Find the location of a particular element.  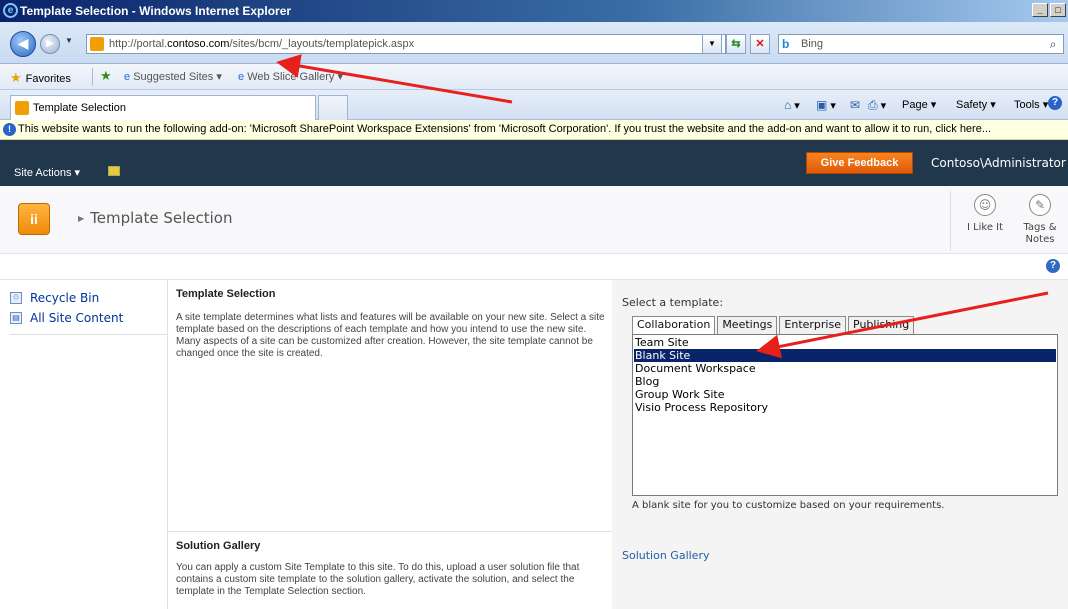

ie-logo-icon: e is located at coordinates (10, 10).